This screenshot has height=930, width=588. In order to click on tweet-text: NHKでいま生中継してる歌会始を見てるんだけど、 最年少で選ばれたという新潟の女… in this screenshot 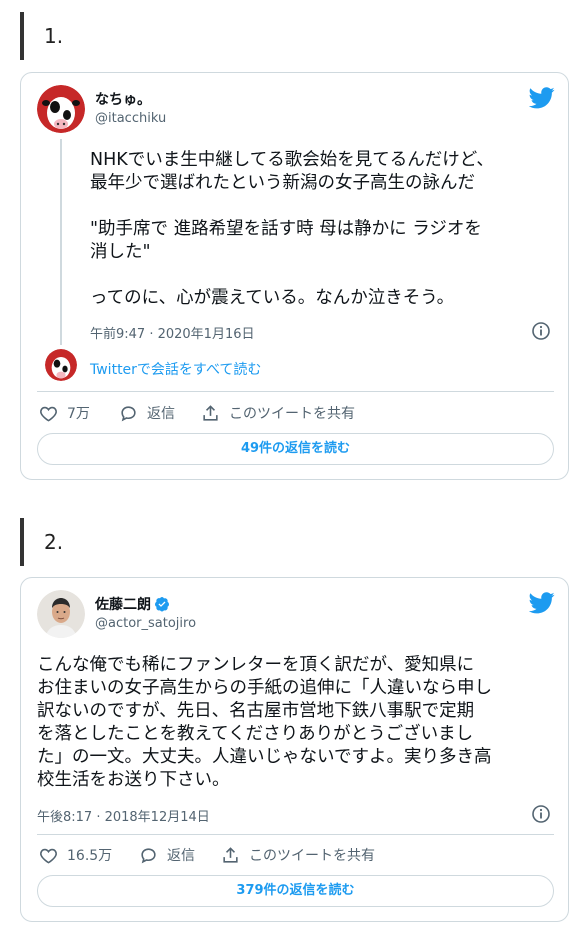, I will do `click(292, 229)`.